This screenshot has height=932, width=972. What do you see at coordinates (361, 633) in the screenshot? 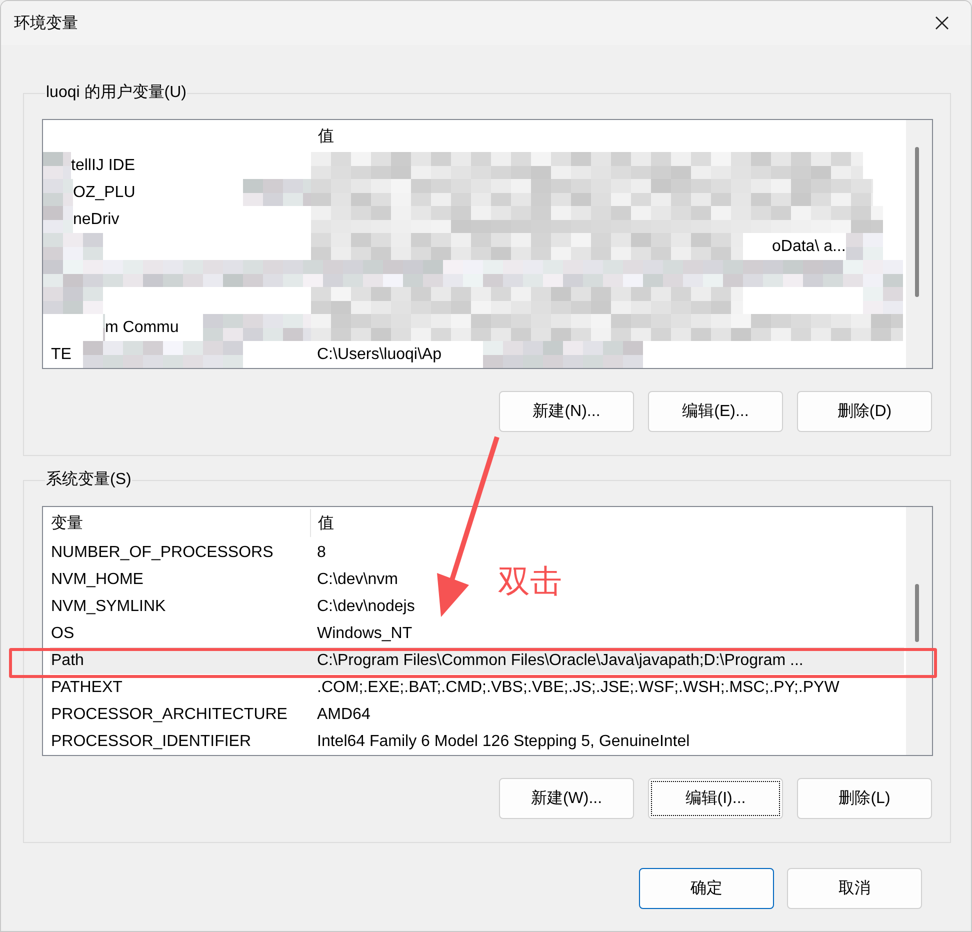
I see `table-cell: Windows_NT` at bounding box center [361, 633].